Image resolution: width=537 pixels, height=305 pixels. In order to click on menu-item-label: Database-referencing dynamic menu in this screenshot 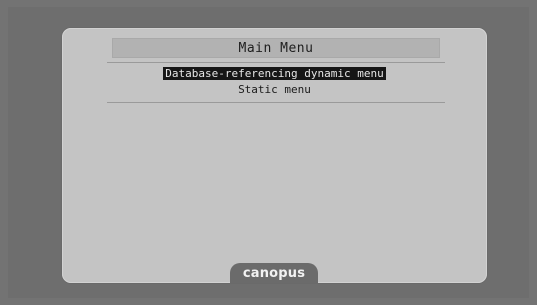, I will do `click(274, 73)`.